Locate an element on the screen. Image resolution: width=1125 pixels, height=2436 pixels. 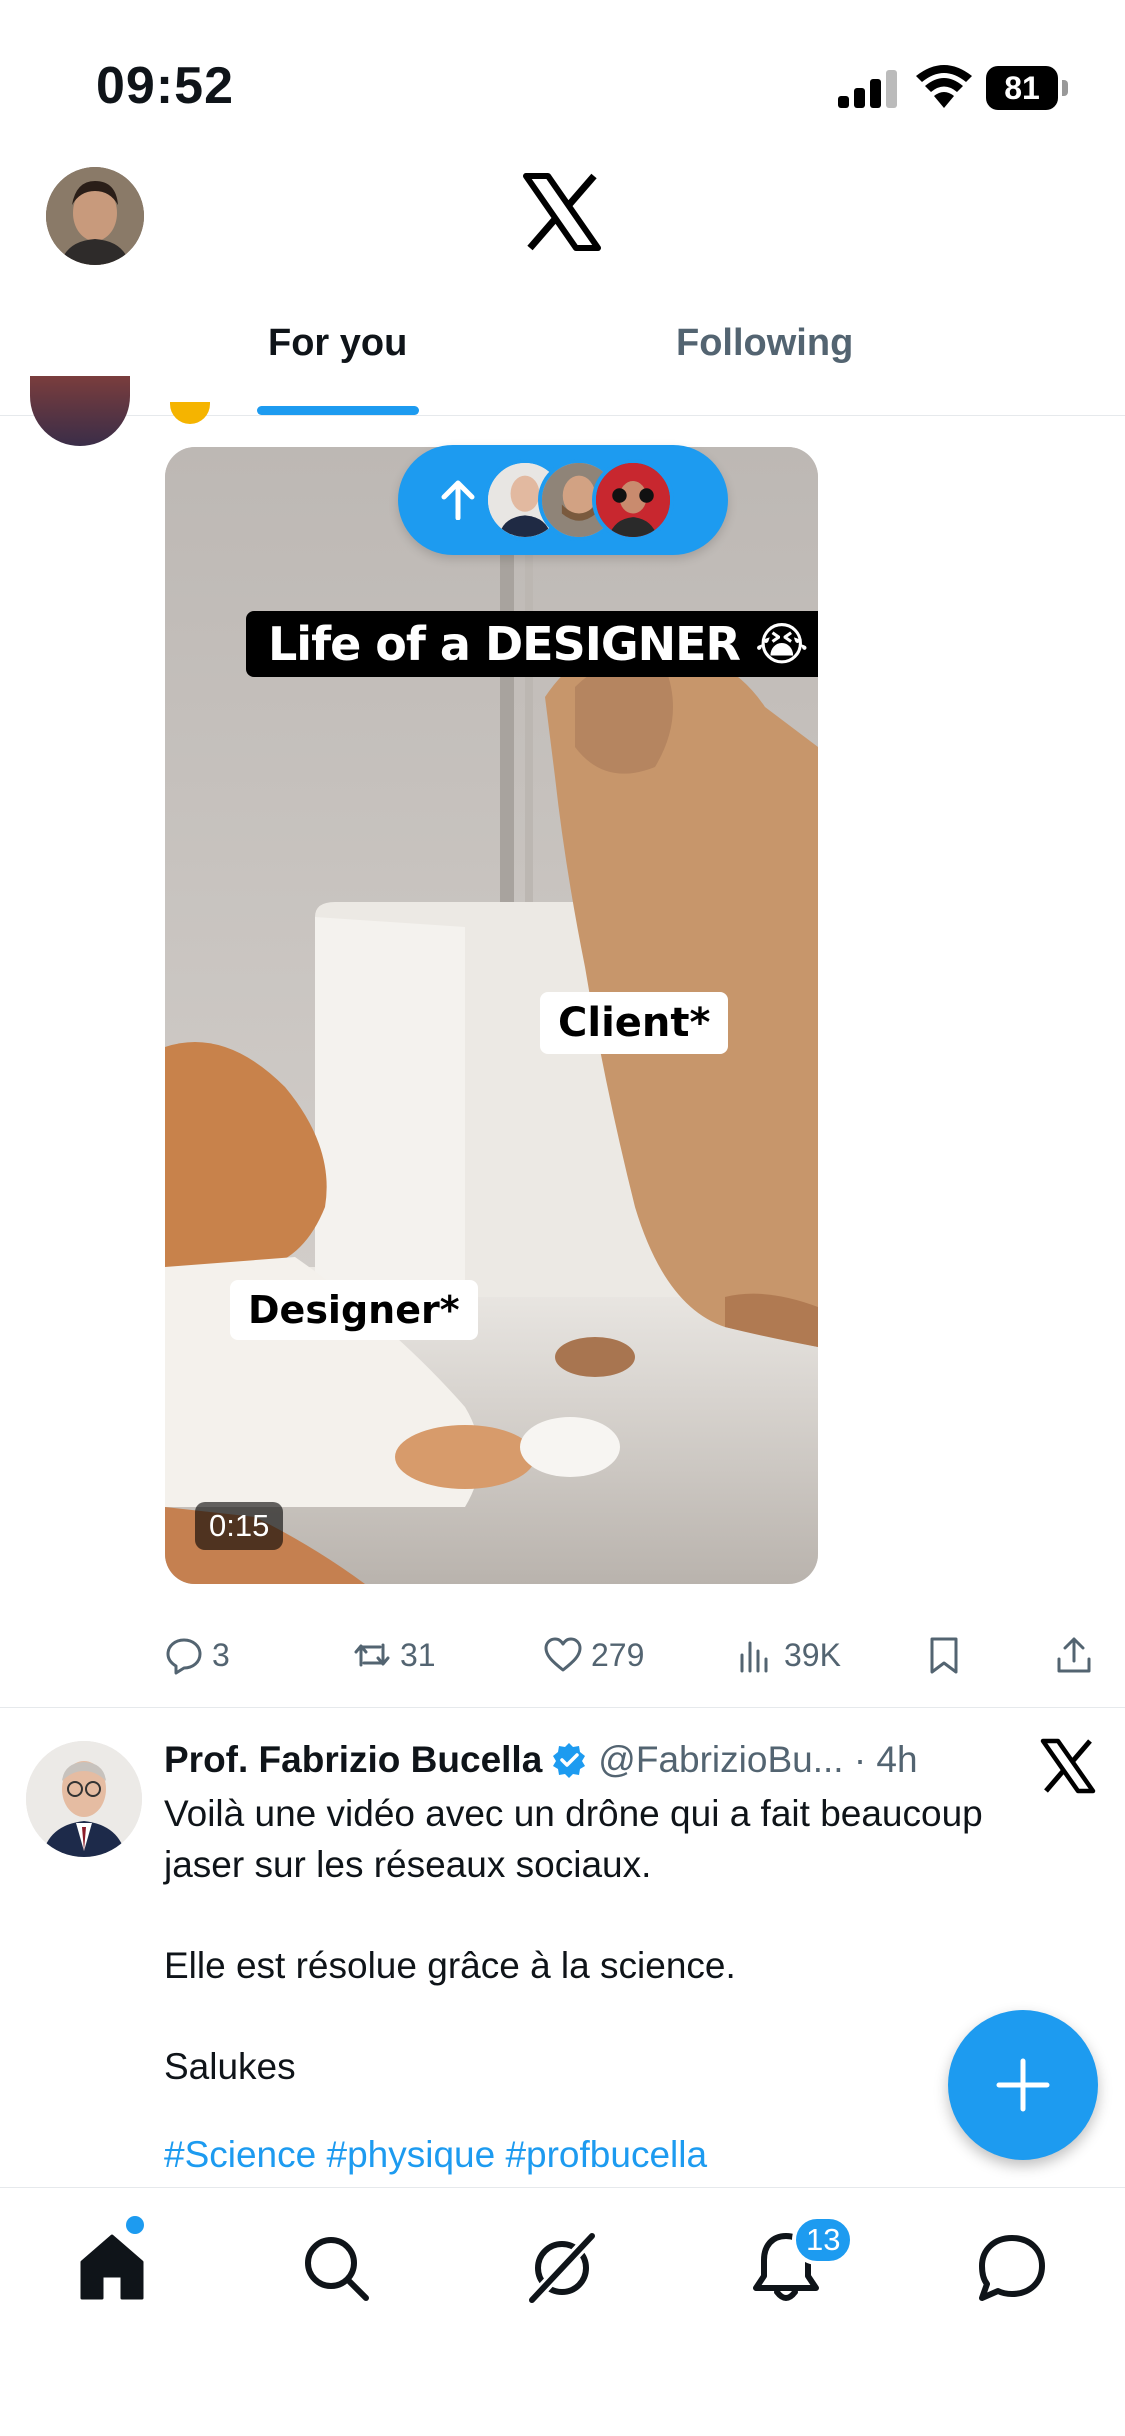
nav-grok is located at coordinates (562, 2268).